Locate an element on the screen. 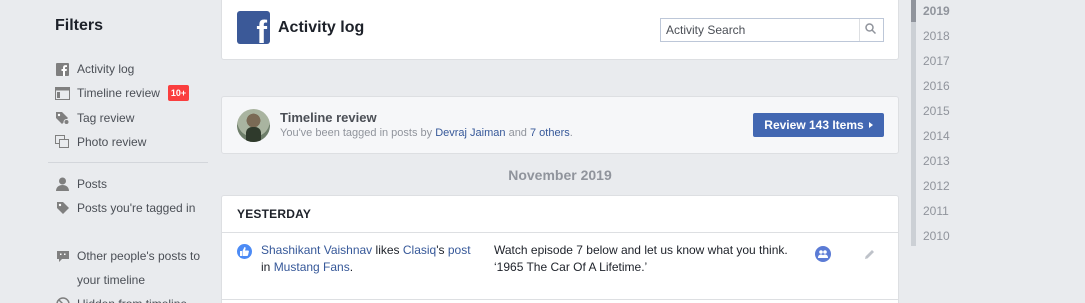 The height and width of the screenshot is (303, 1085). timeline-icon is located at coordinates (62, 93).